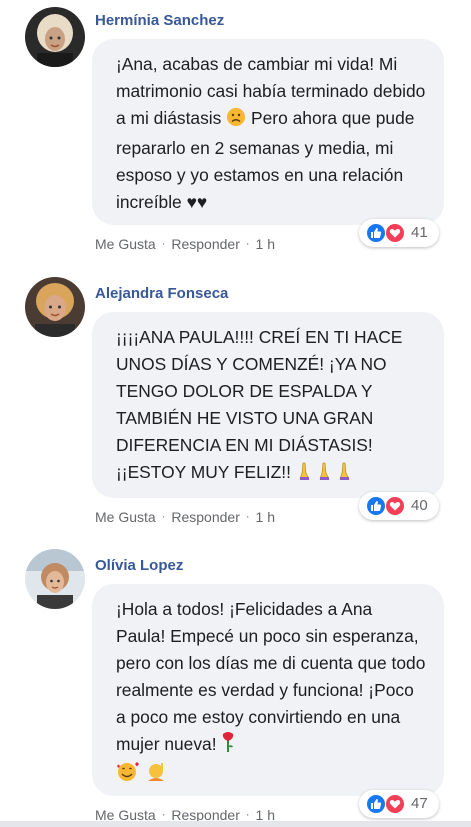  I want to click on reactions-summary: 41, so click(399, 233).